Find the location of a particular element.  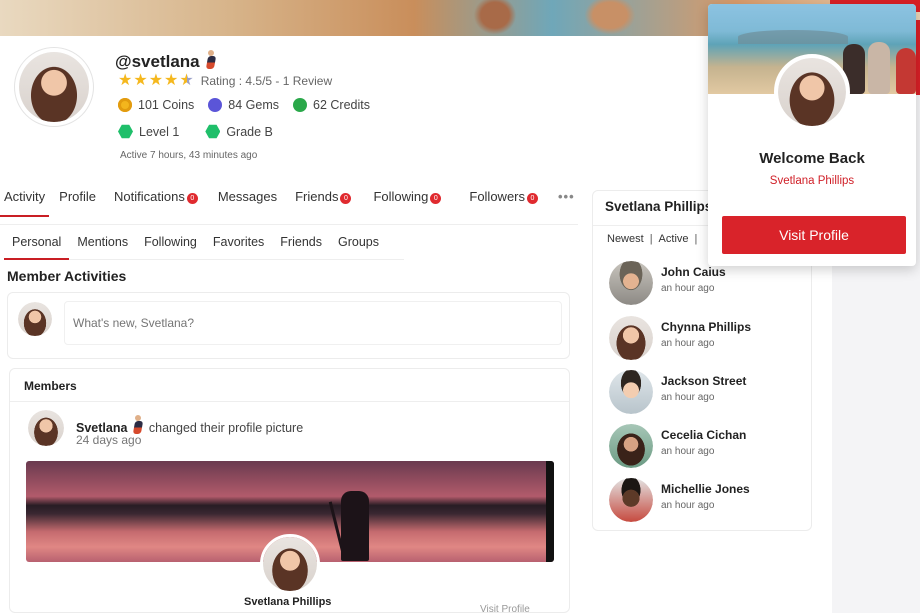

subtab-friends: Friends is located at coordinates (301, 242).